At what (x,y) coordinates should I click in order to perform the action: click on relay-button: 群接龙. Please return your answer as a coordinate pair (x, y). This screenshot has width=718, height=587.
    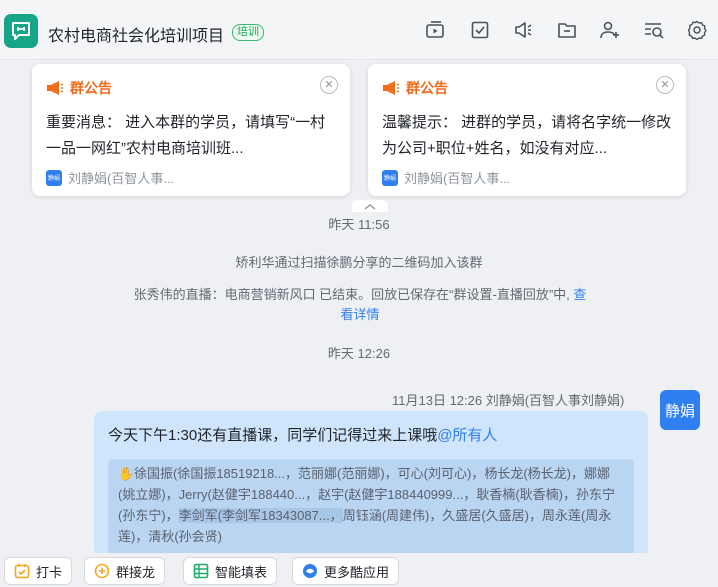
    Looking at the image, I should click on (125, 571).